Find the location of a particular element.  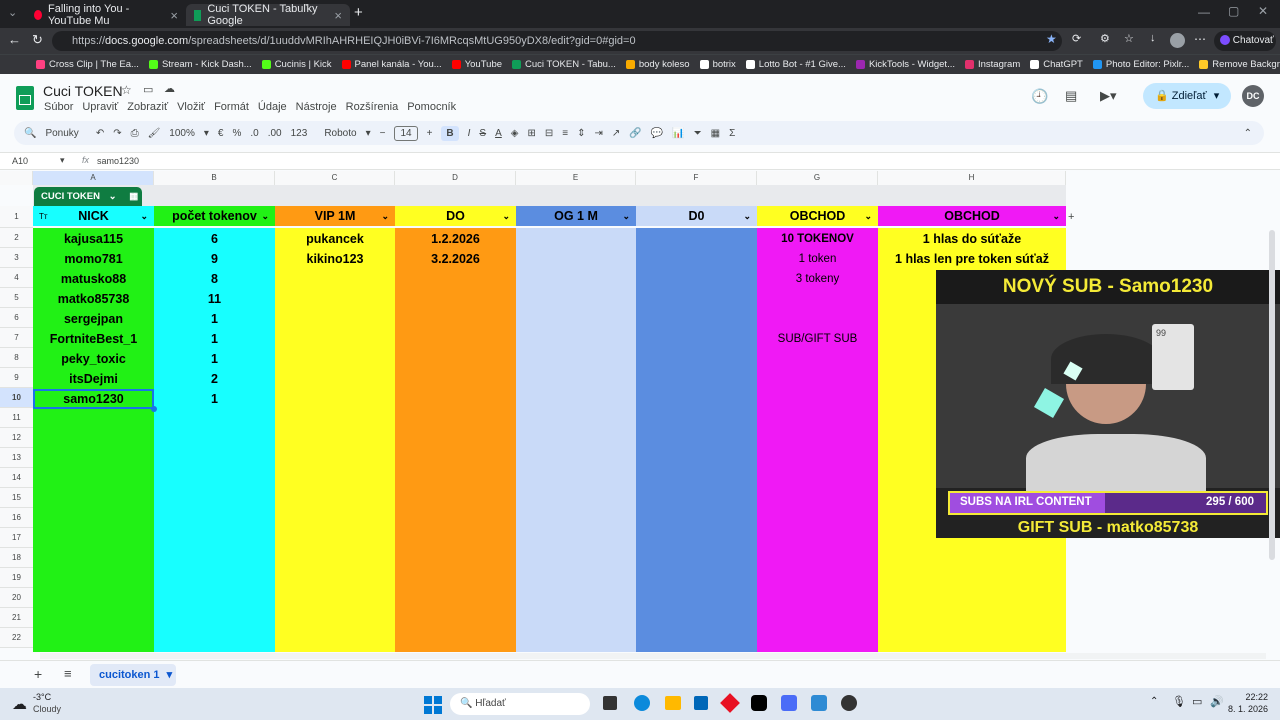

column-header: A is located at coordinates (93, 178).